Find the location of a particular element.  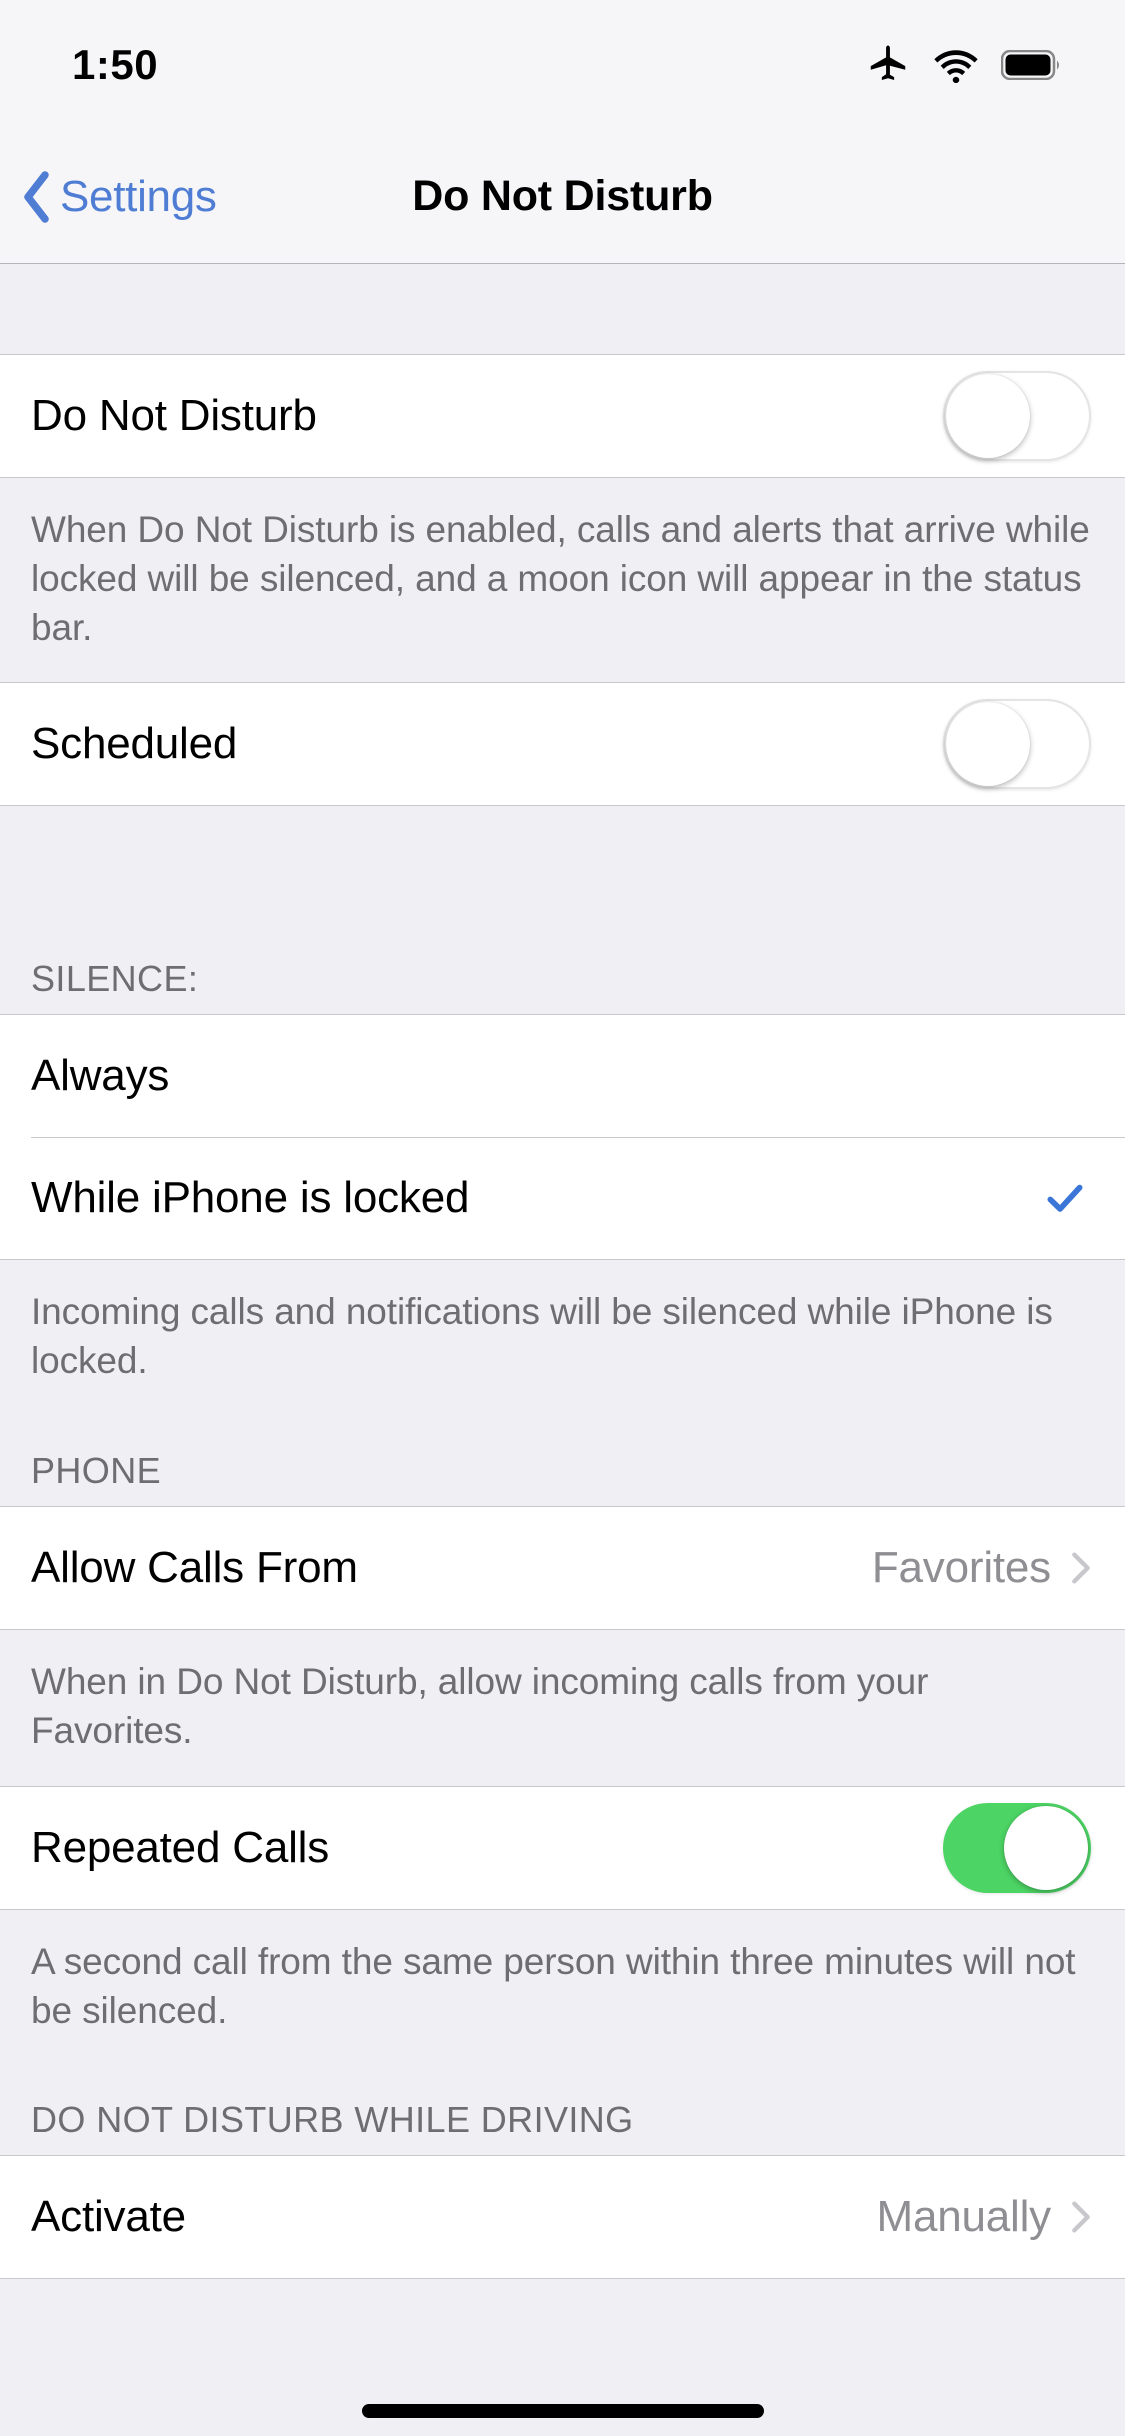

back-button-label: Settings is located at coordinates (138, 196).